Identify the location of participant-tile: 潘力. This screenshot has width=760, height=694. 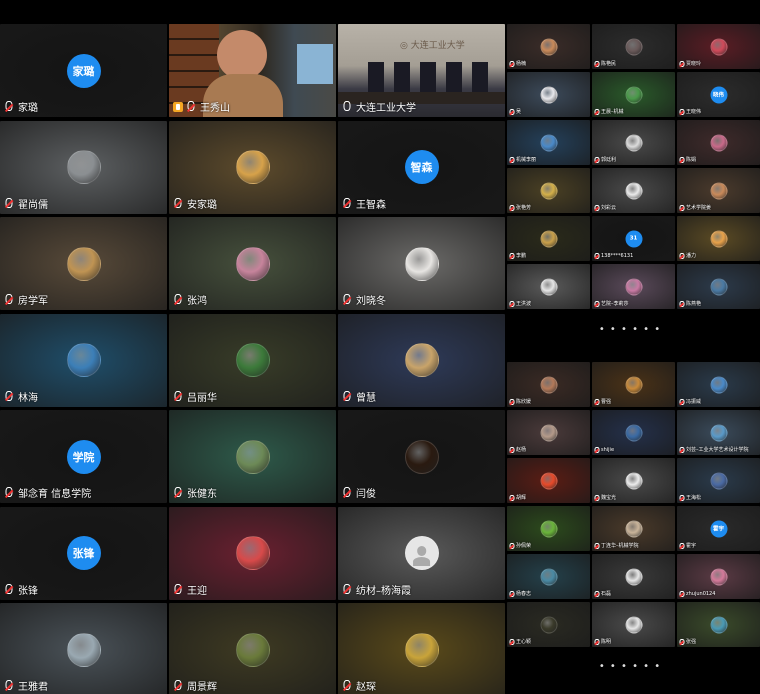
(718, 238).